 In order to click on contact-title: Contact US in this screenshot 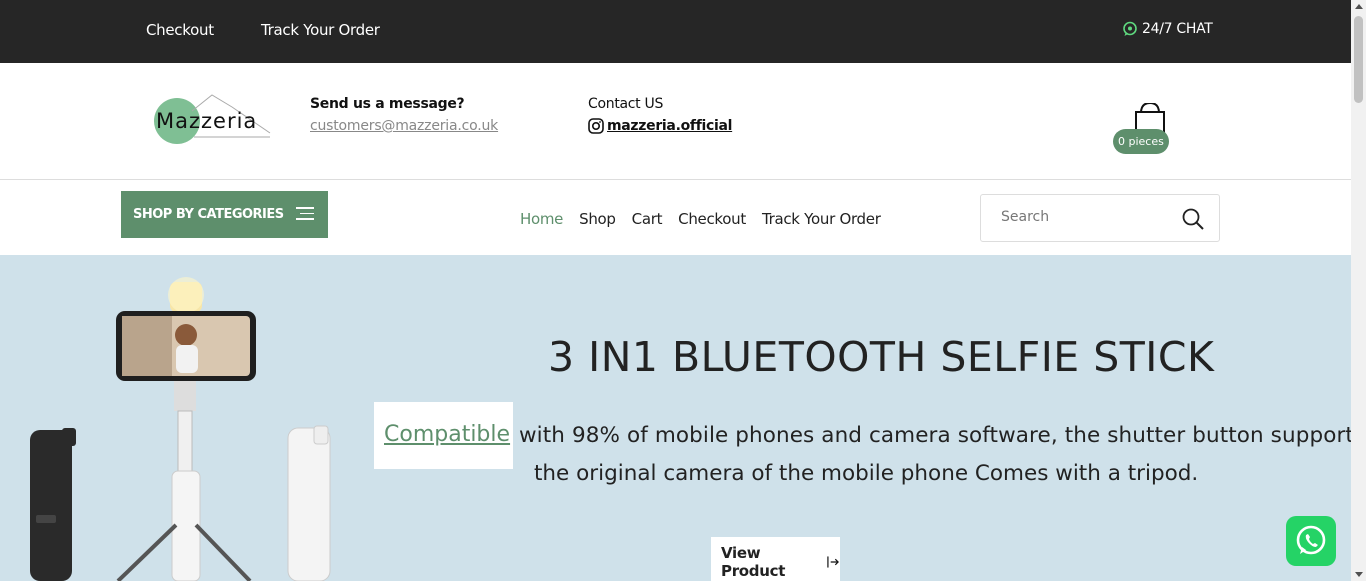, I will do `click(626, 104)`.